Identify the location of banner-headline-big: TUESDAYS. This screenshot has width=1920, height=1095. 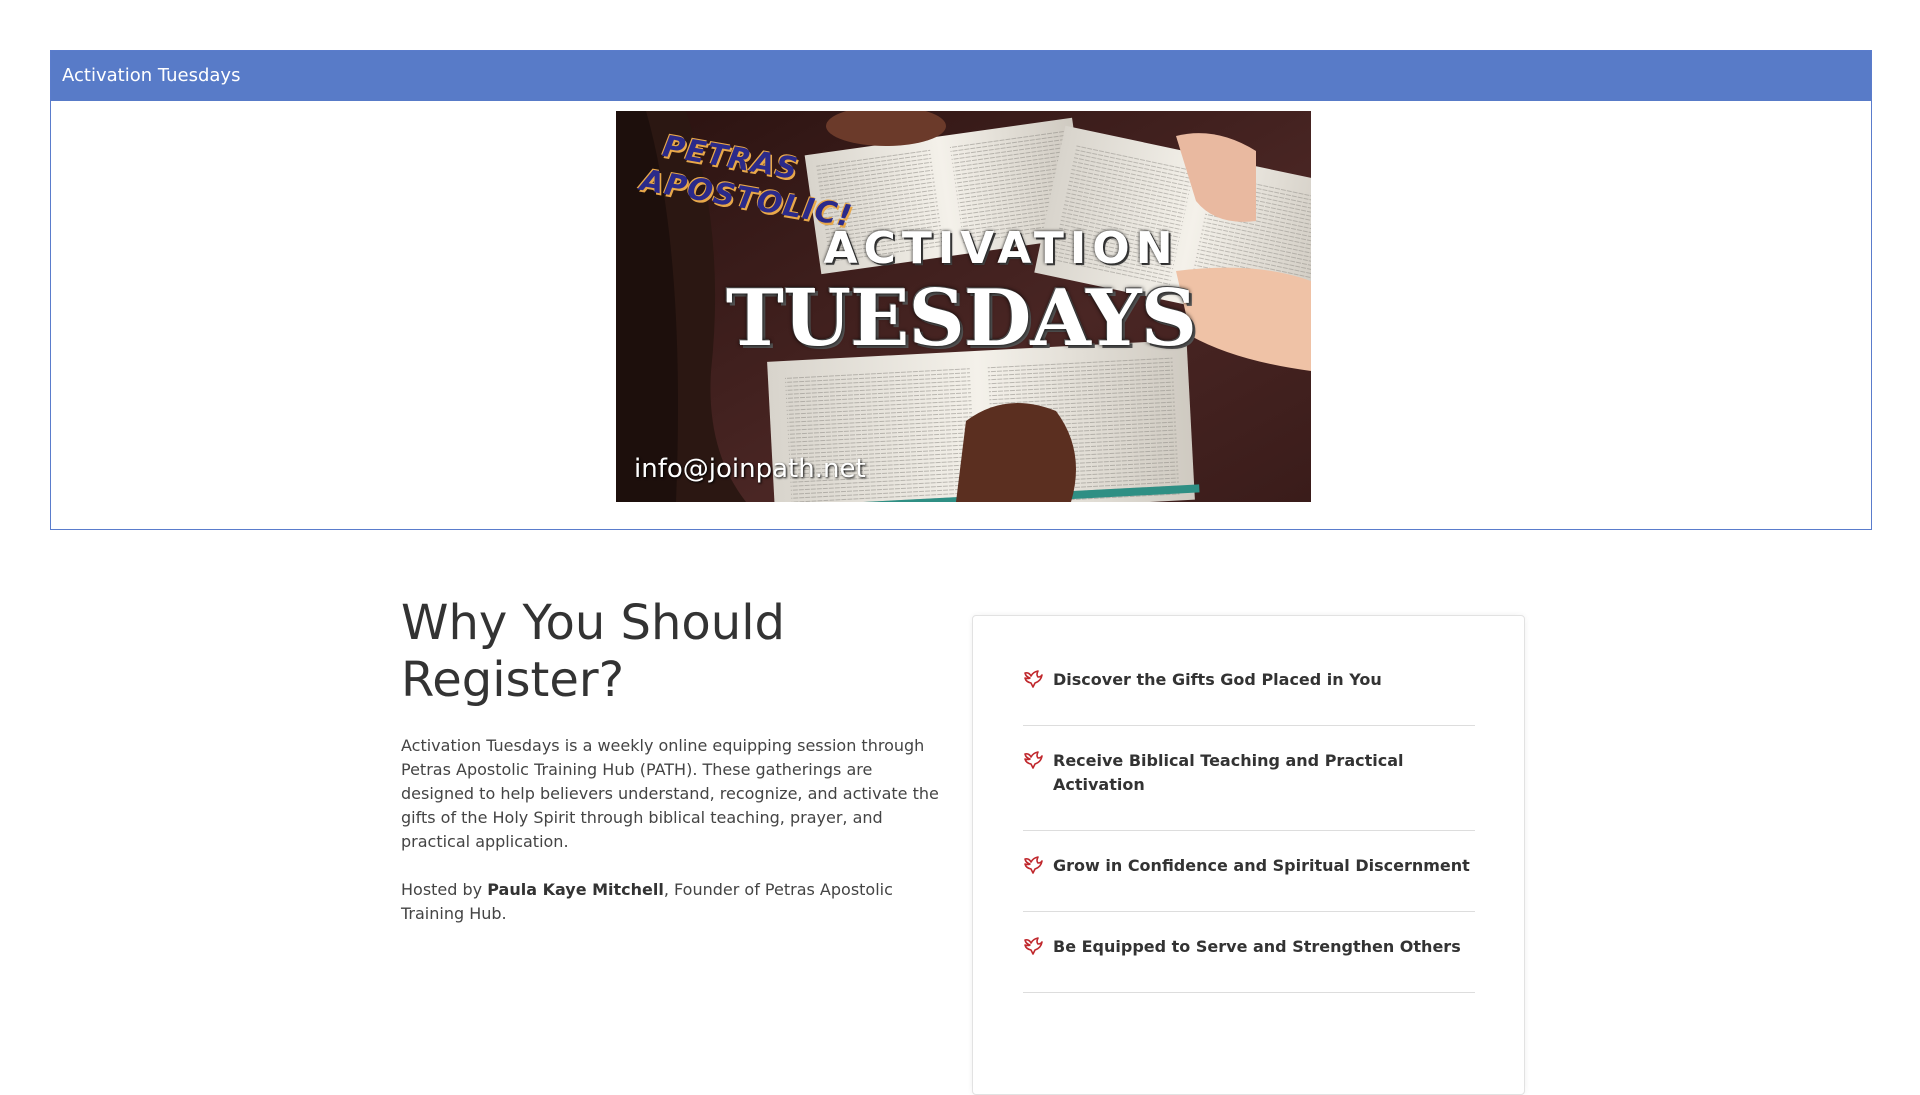
(961, 318).